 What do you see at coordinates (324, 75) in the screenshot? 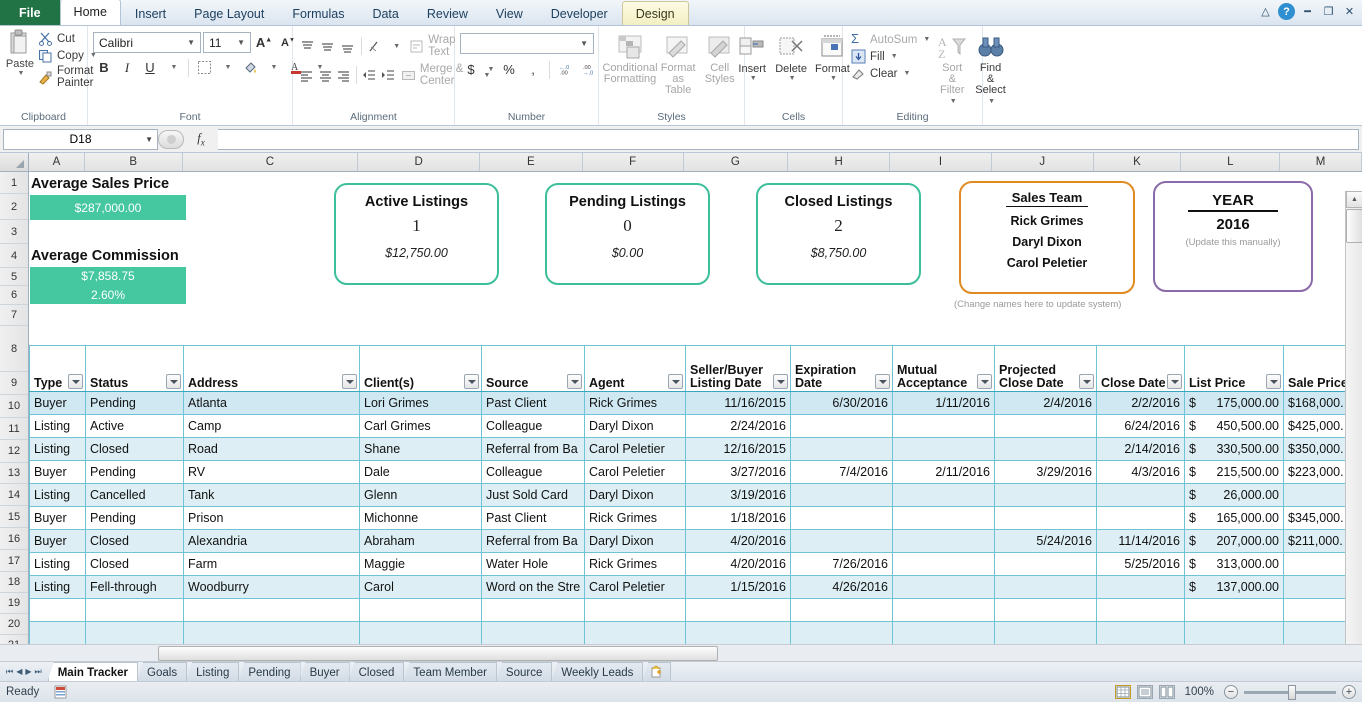
I see `align-center-button` at bounding box center [324, 75].